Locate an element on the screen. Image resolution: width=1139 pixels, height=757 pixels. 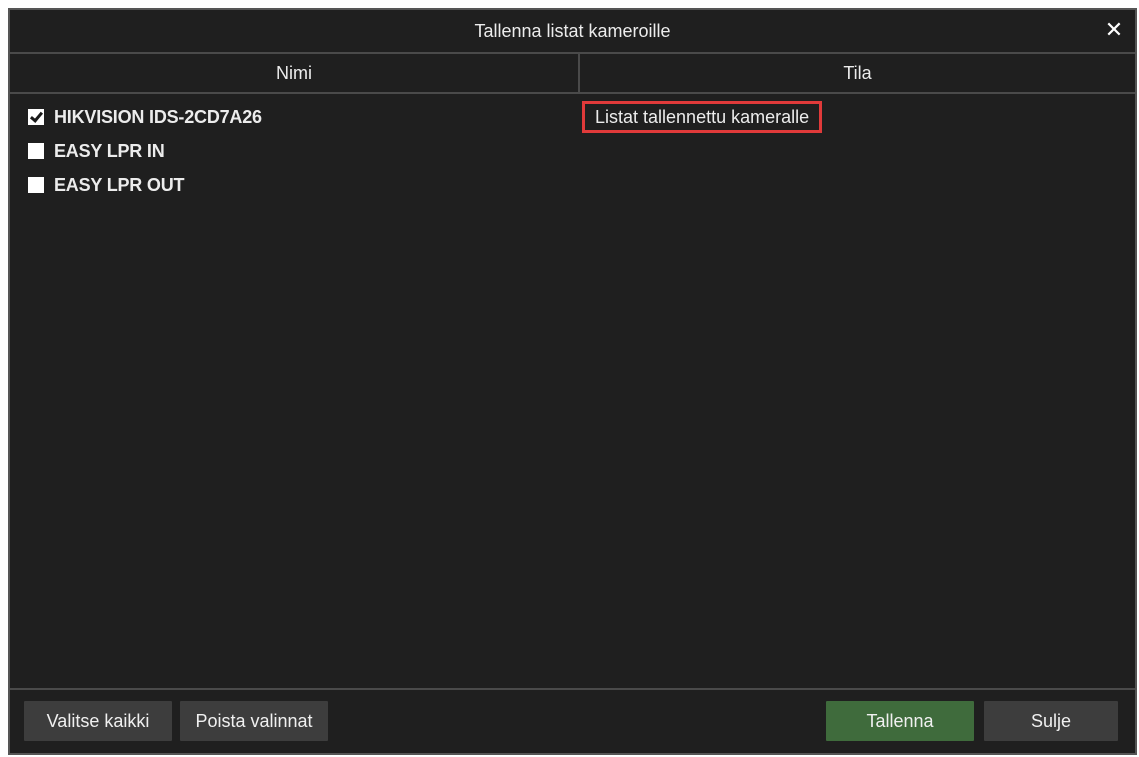
camera-status-cell: Listat tallennettu kameralle is located at coordinates (700, 117).